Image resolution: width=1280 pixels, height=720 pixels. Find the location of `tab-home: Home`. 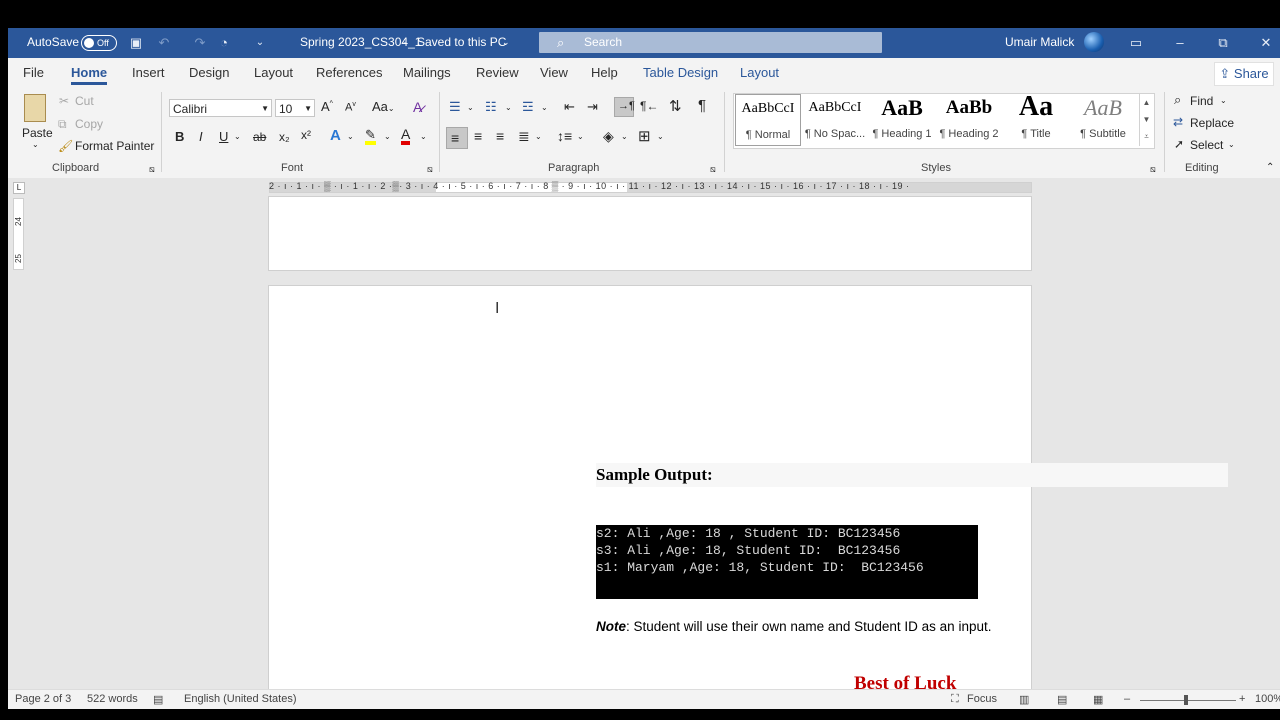

tab-home: Home is located at coordinates (89, 72).